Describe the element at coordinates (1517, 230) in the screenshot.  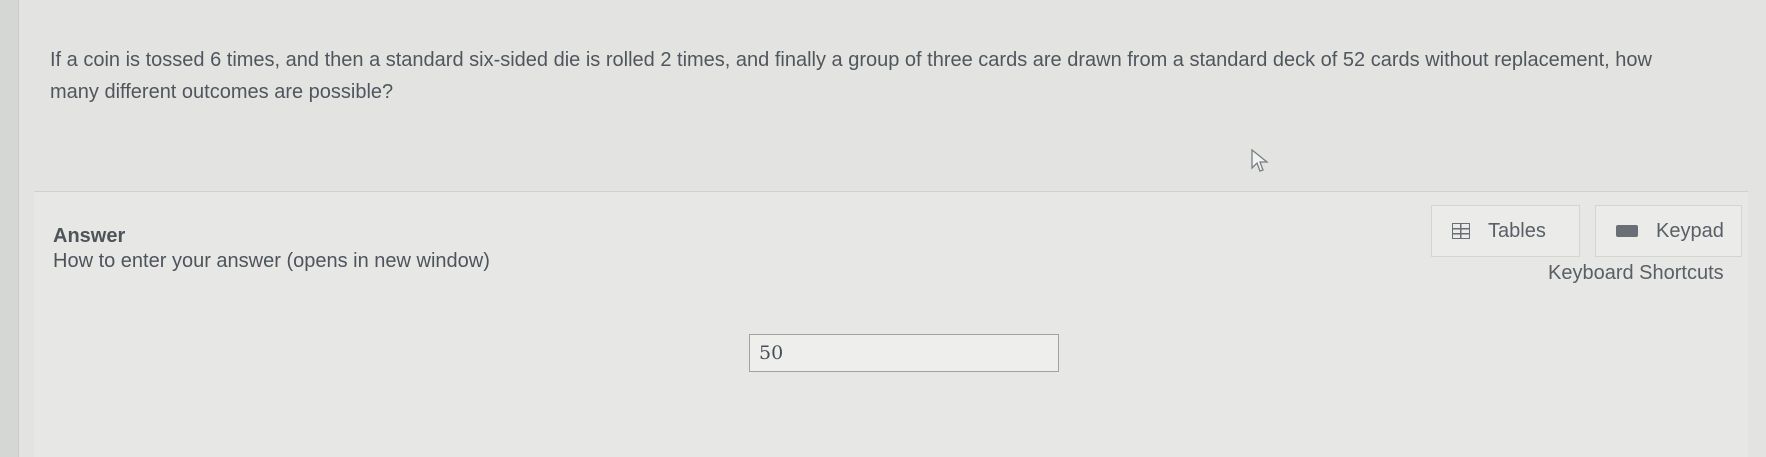
I see `tables-button-label: Tables` at that location.